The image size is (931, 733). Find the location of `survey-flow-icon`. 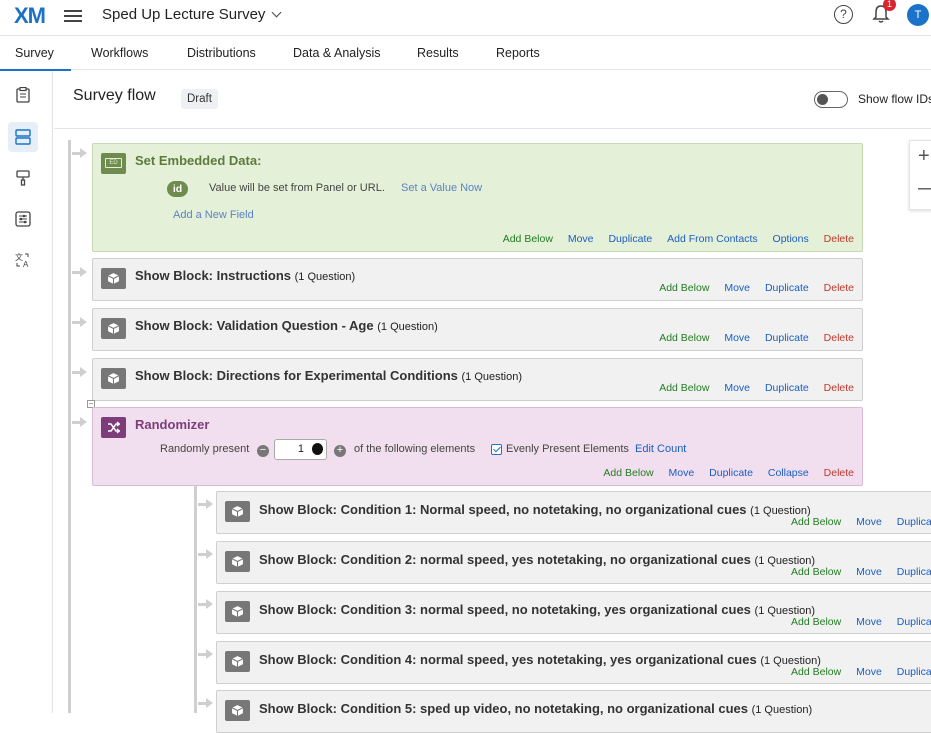

survey-flow-icon is located at coordinates (23, 137).